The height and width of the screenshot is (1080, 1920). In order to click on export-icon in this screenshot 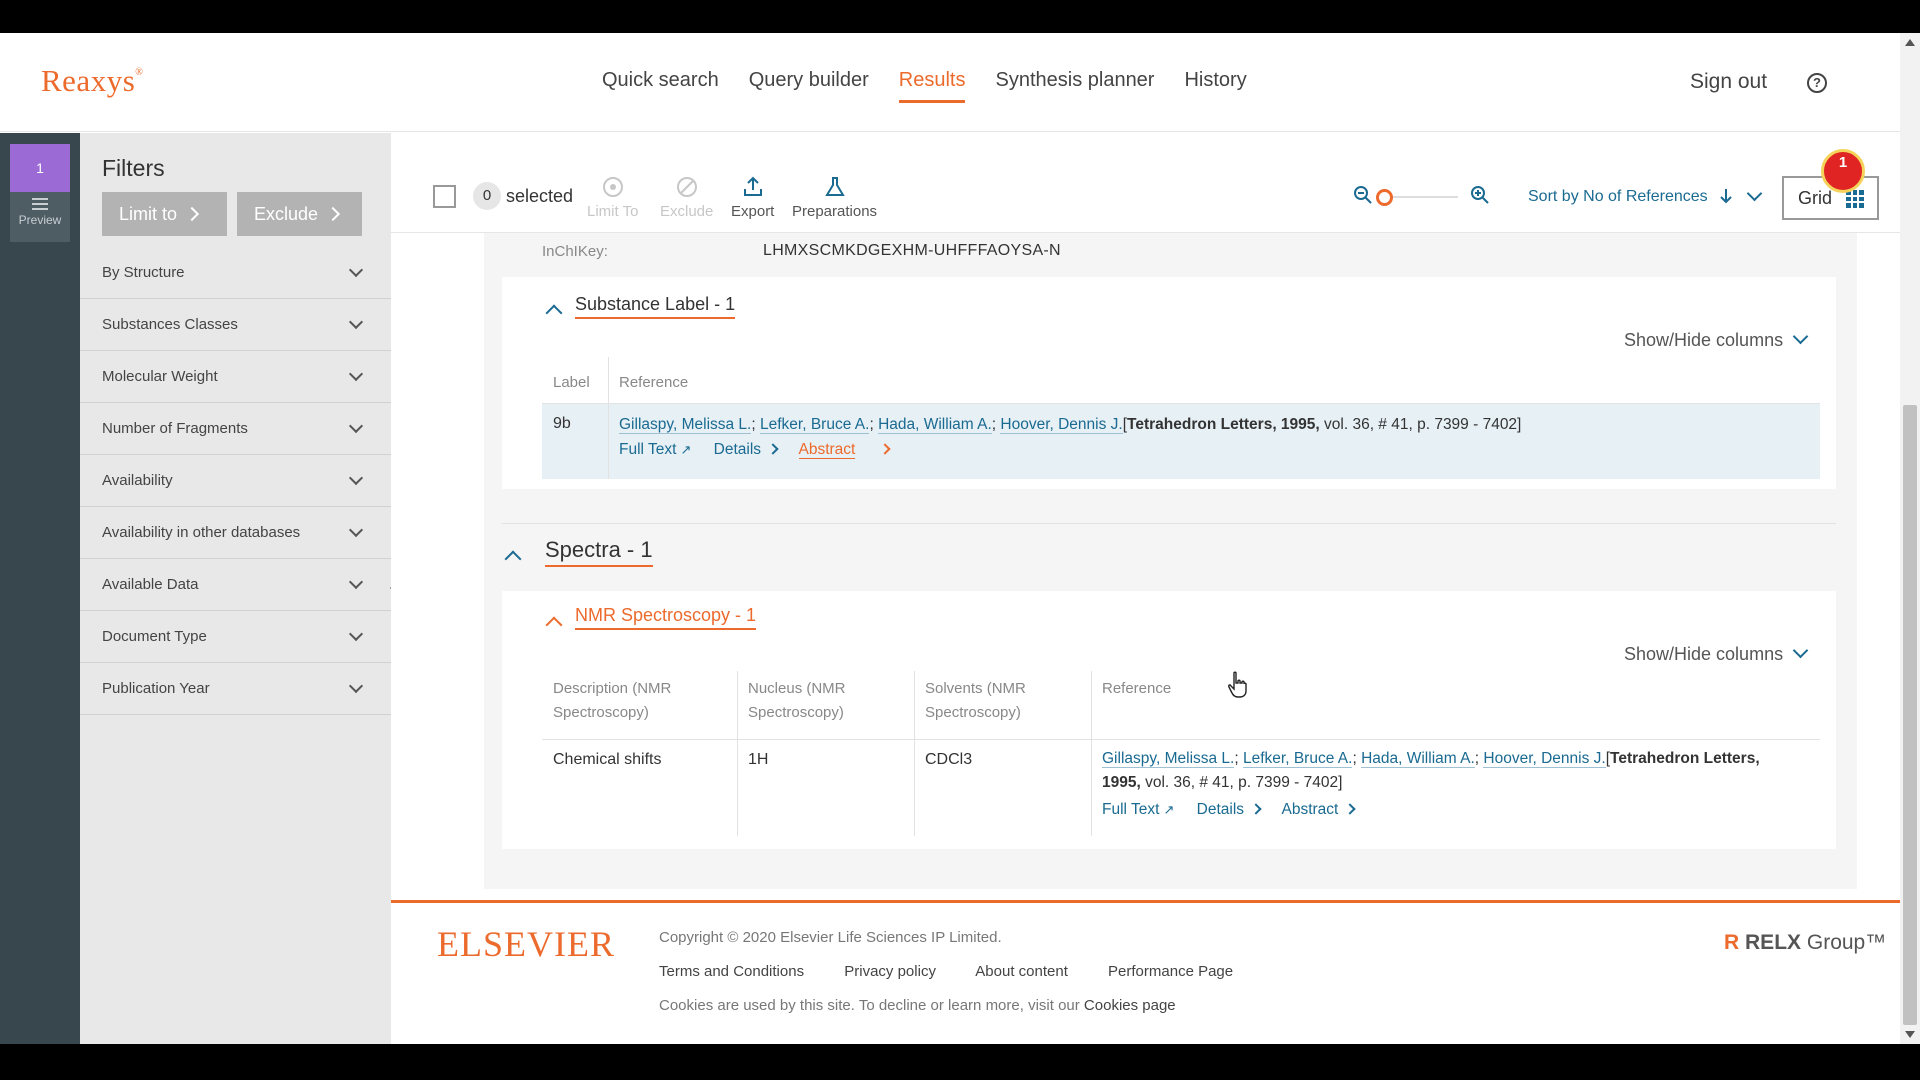, I will do `click(752, 186)`.